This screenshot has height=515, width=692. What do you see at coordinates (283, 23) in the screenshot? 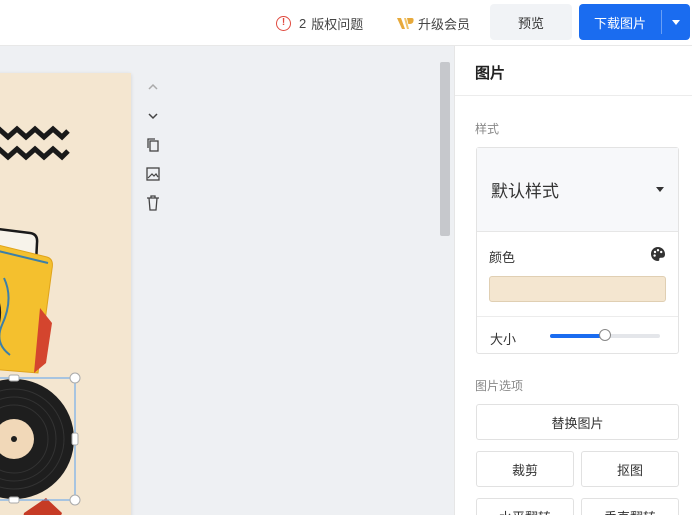
I see `warning-circle-icon: !` at bounding box center [283, 23].